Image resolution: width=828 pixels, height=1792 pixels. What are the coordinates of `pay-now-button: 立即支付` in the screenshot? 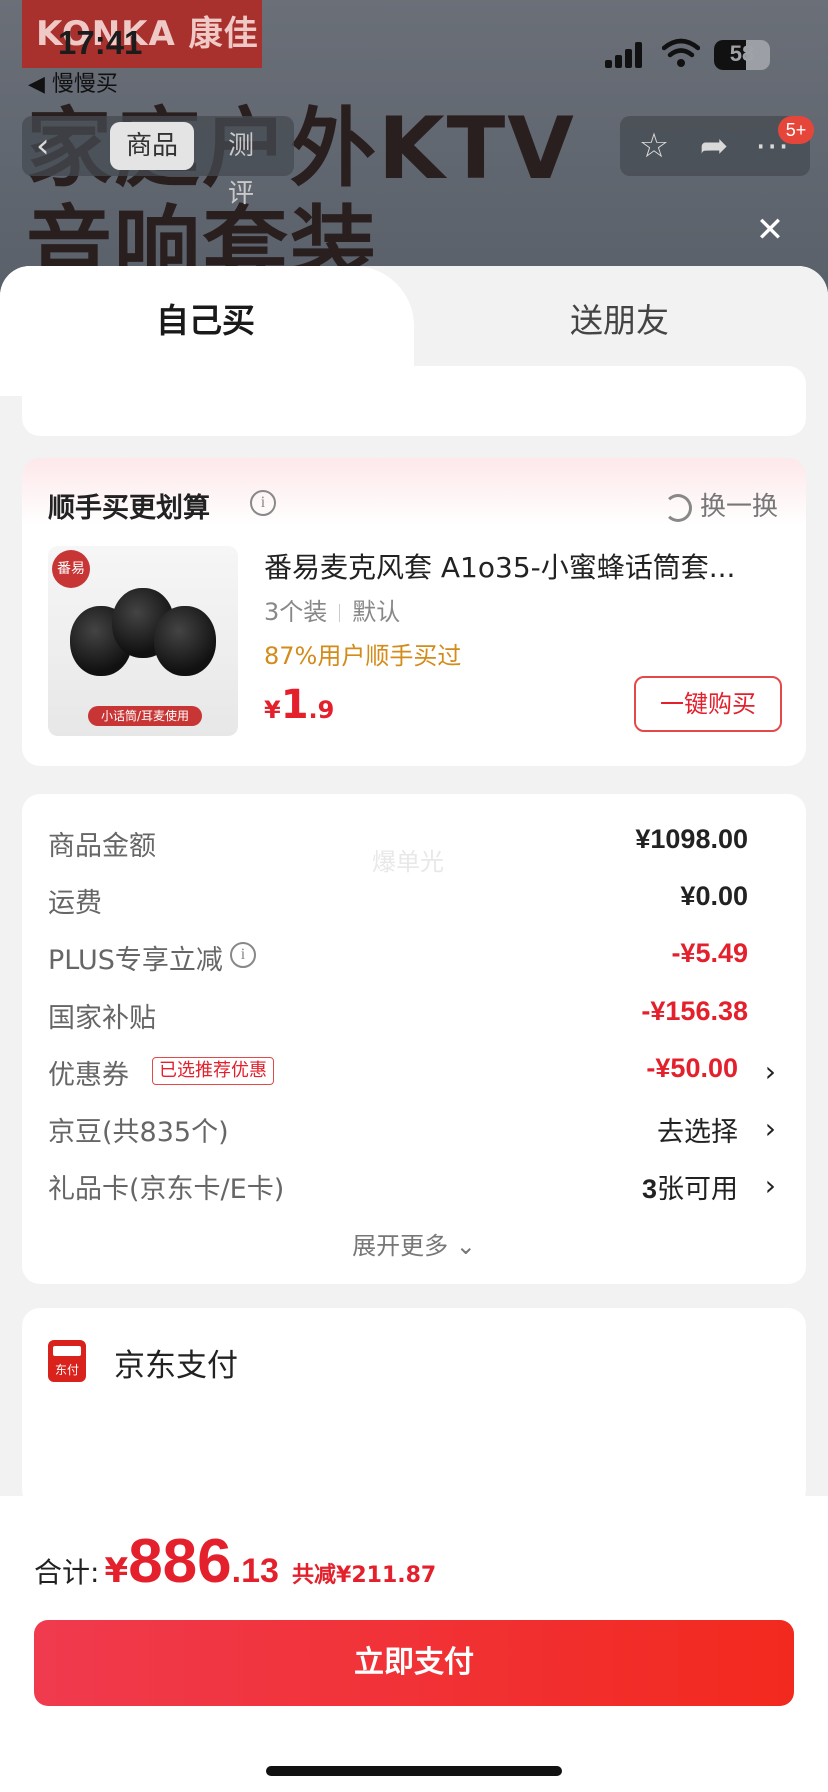 It's located at (414, 1663).